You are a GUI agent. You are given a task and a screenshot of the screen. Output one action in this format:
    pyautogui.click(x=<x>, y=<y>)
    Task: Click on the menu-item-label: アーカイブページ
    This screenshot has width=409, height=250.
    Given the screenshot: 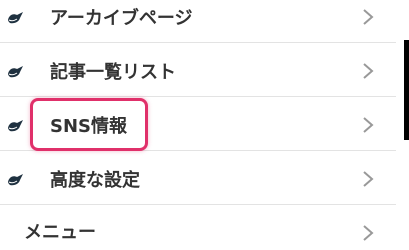 What is the action you would take?
    pyautogui.click(x=121, y=18)
    